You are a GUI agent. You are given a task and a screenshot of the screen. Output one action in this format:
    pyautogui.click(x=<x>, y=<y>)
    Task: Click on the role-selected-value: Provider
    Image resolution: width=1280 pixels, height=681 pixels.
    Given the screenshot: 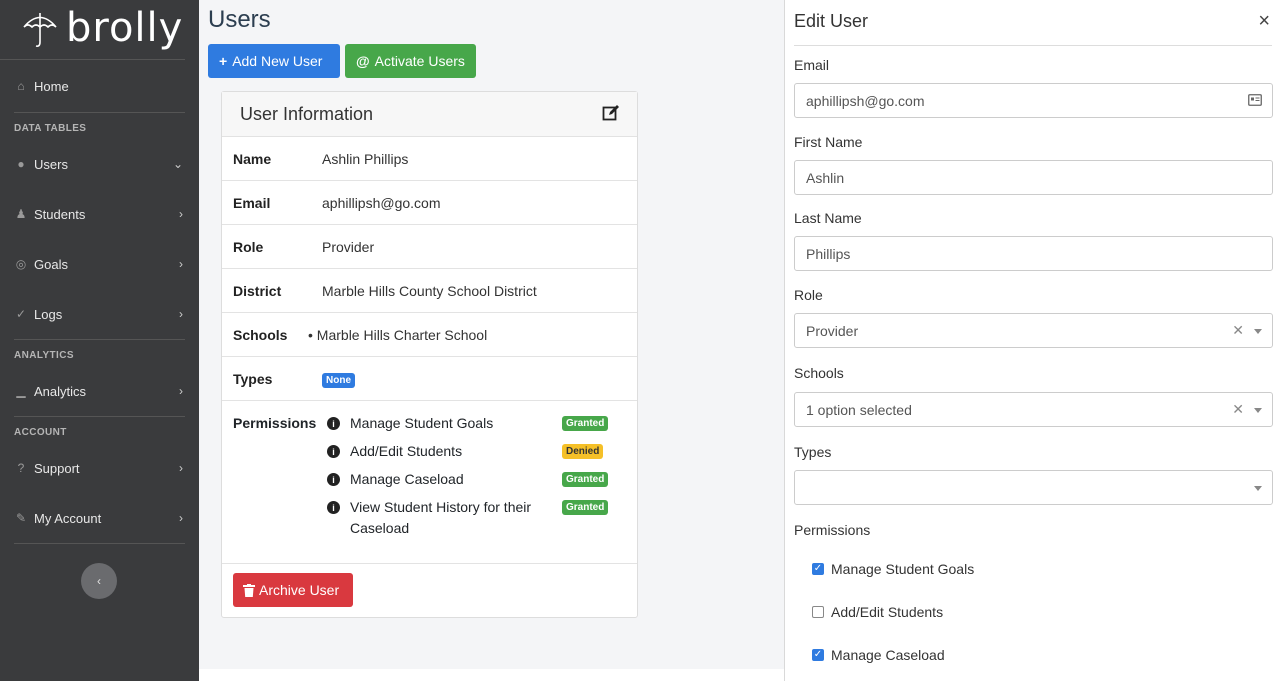 What is the action you would take?
    pyautogui.click(x=832, y=330)
    